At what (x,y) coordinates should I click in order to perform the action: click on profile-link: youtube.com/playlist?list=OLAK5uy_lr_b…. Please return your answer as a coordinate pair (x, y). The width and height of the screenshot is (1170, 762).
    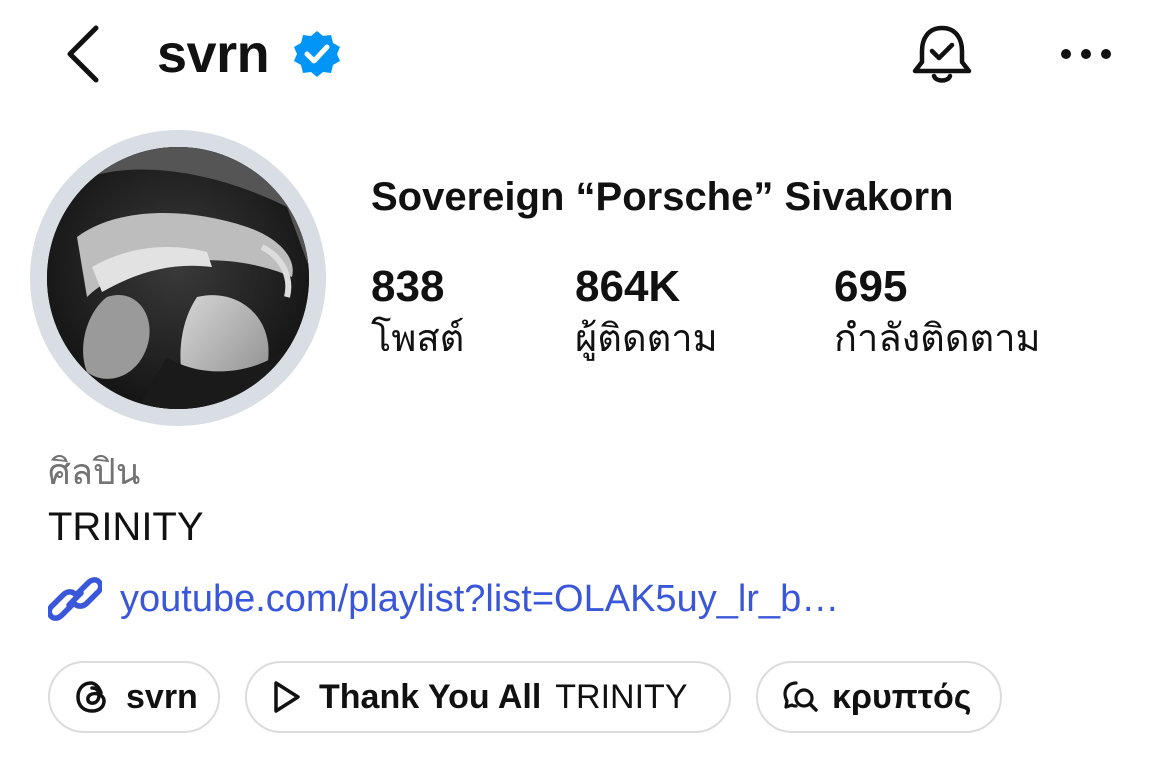
    Looking at the image, I should click on (443, 599).